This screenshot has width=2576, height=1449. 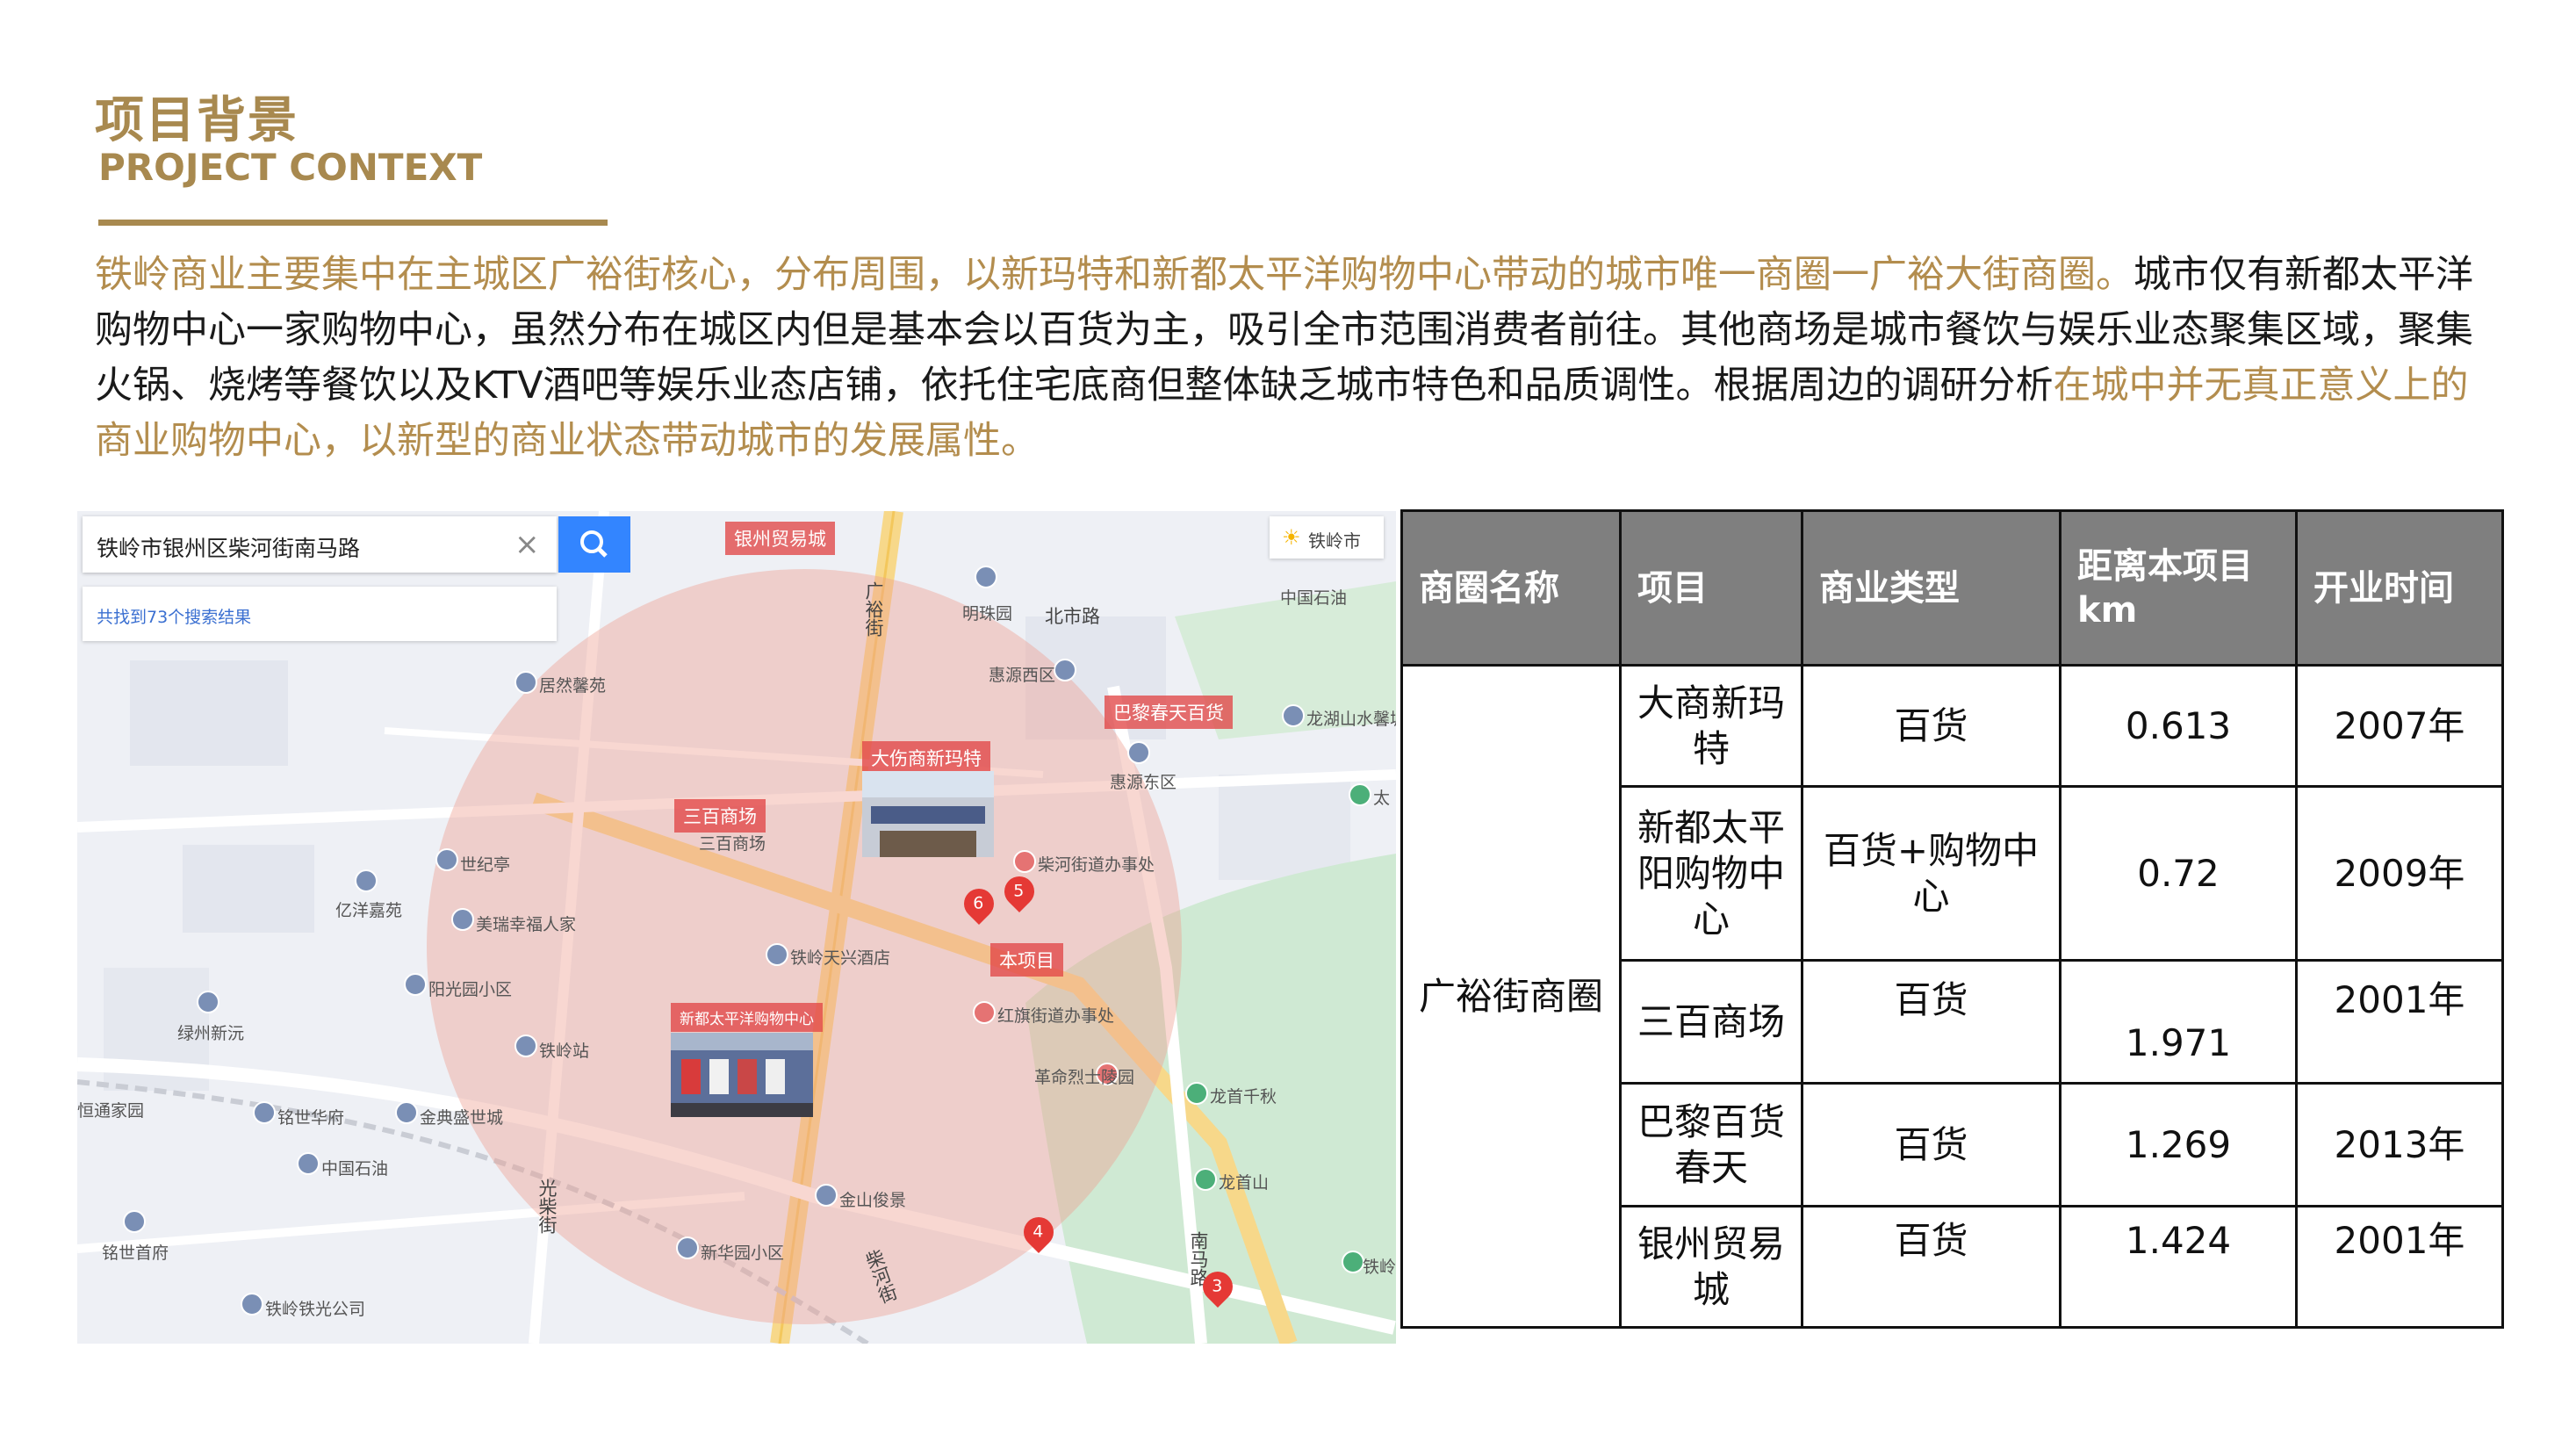 I want to click on poi-chaihe-office: 柴河街道办事处, so click(x=1096, y=865).